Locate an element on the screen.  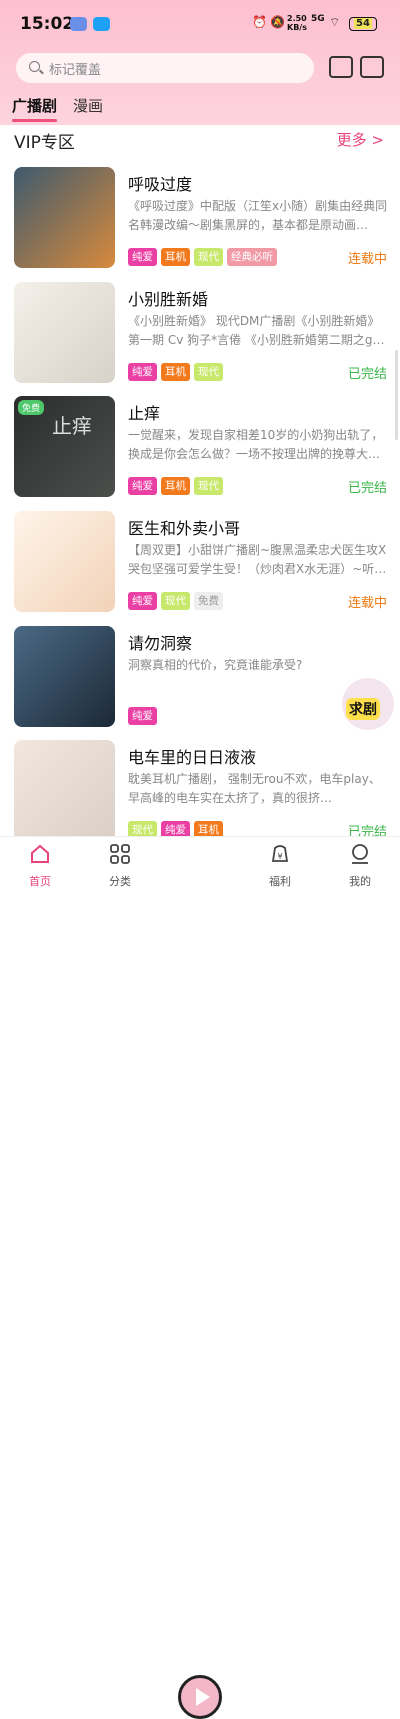
item-title: 呼吸过度 is located at coordinates (160, 184).